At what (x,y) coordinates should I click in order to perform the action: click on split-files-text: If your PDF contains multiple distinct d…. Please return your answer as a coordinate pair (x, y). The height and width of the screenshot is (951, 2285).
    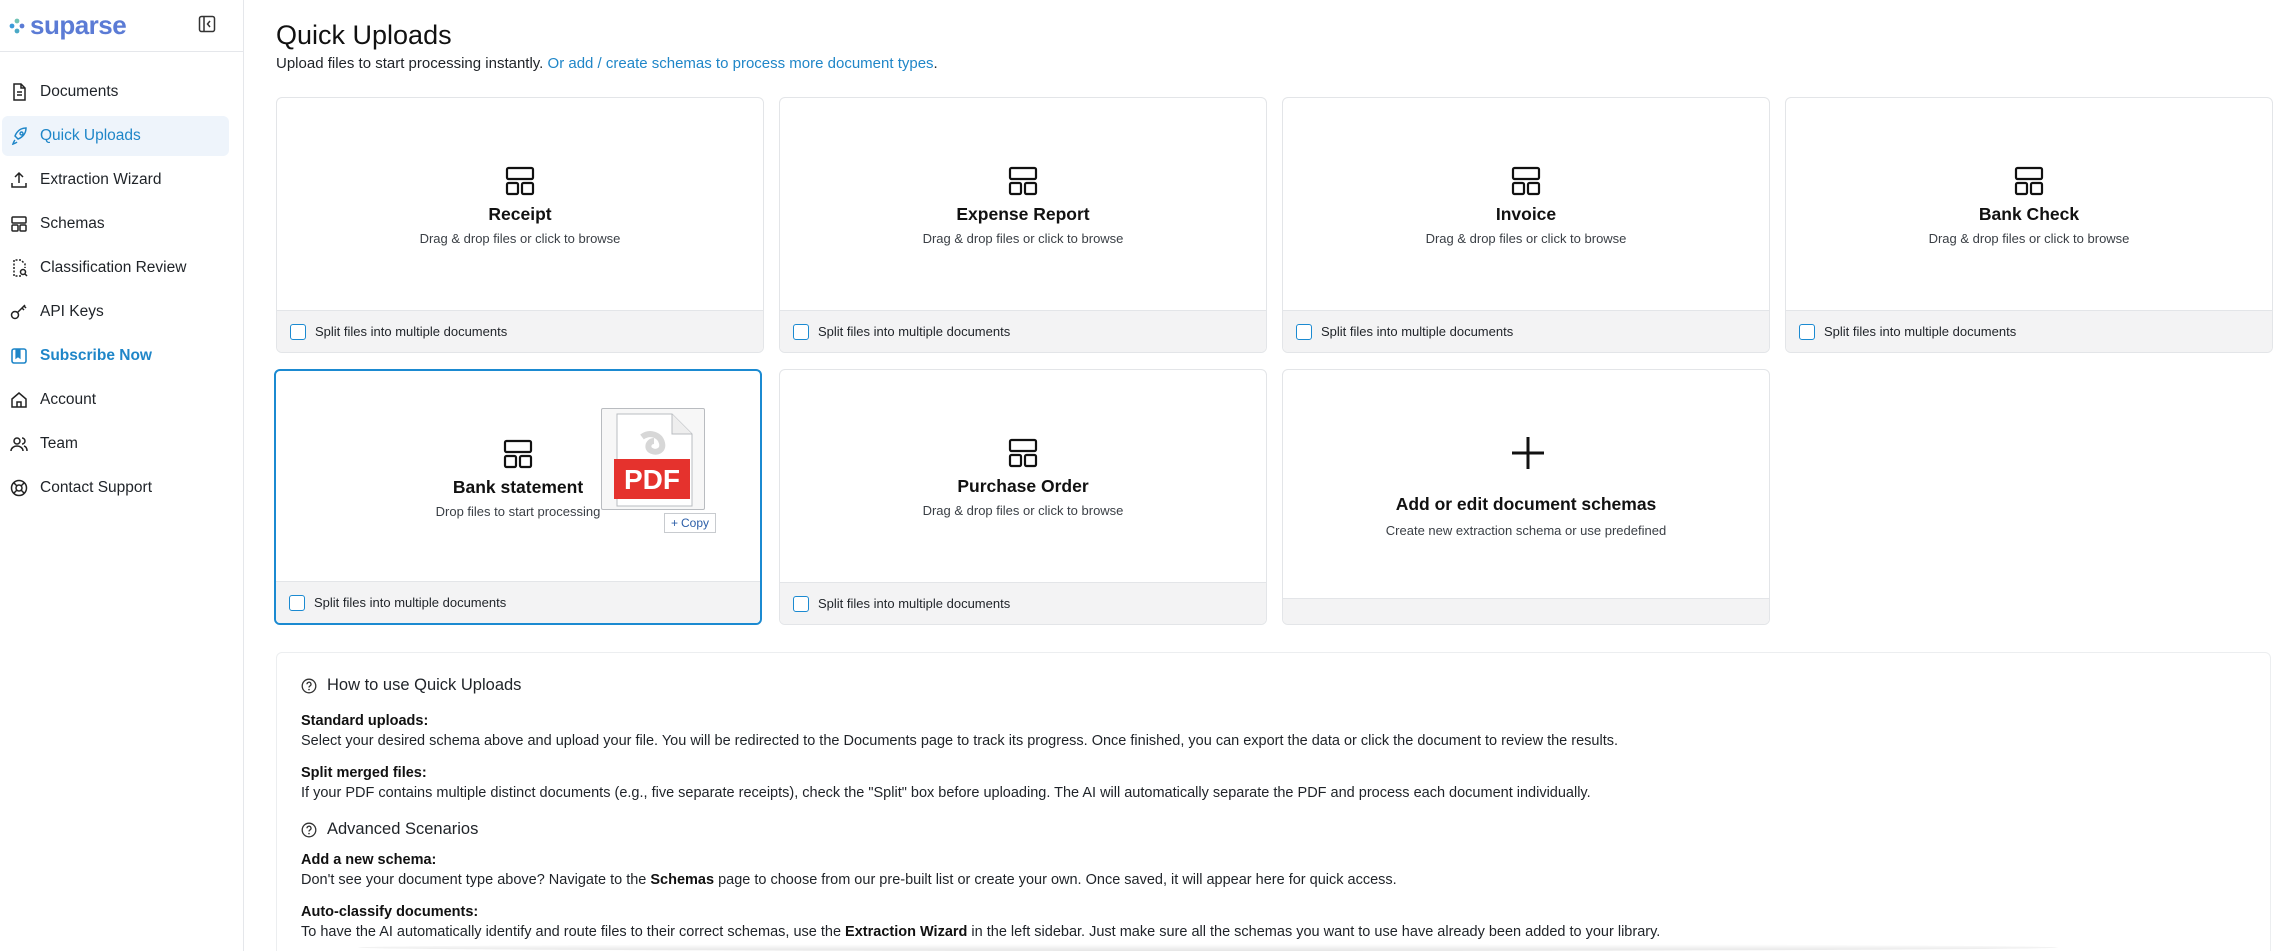
    Looking at the image, I should click on (946, 793).